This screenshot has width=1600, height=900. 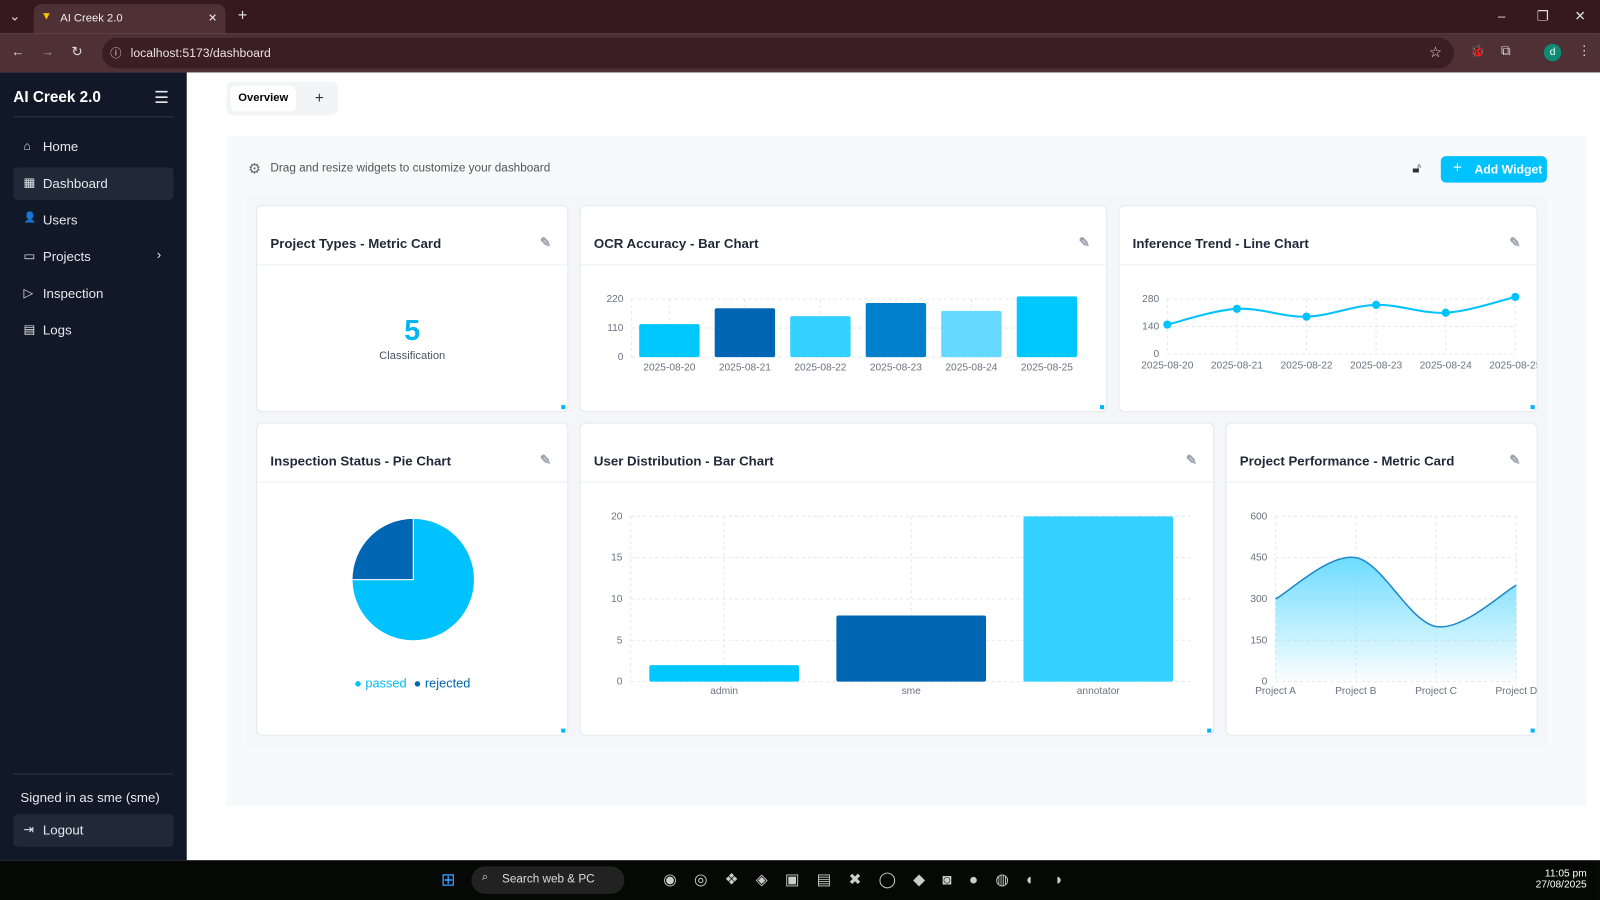 I want to click on x-tick-label: 2025-08-21, so click(x=1237, y=365).